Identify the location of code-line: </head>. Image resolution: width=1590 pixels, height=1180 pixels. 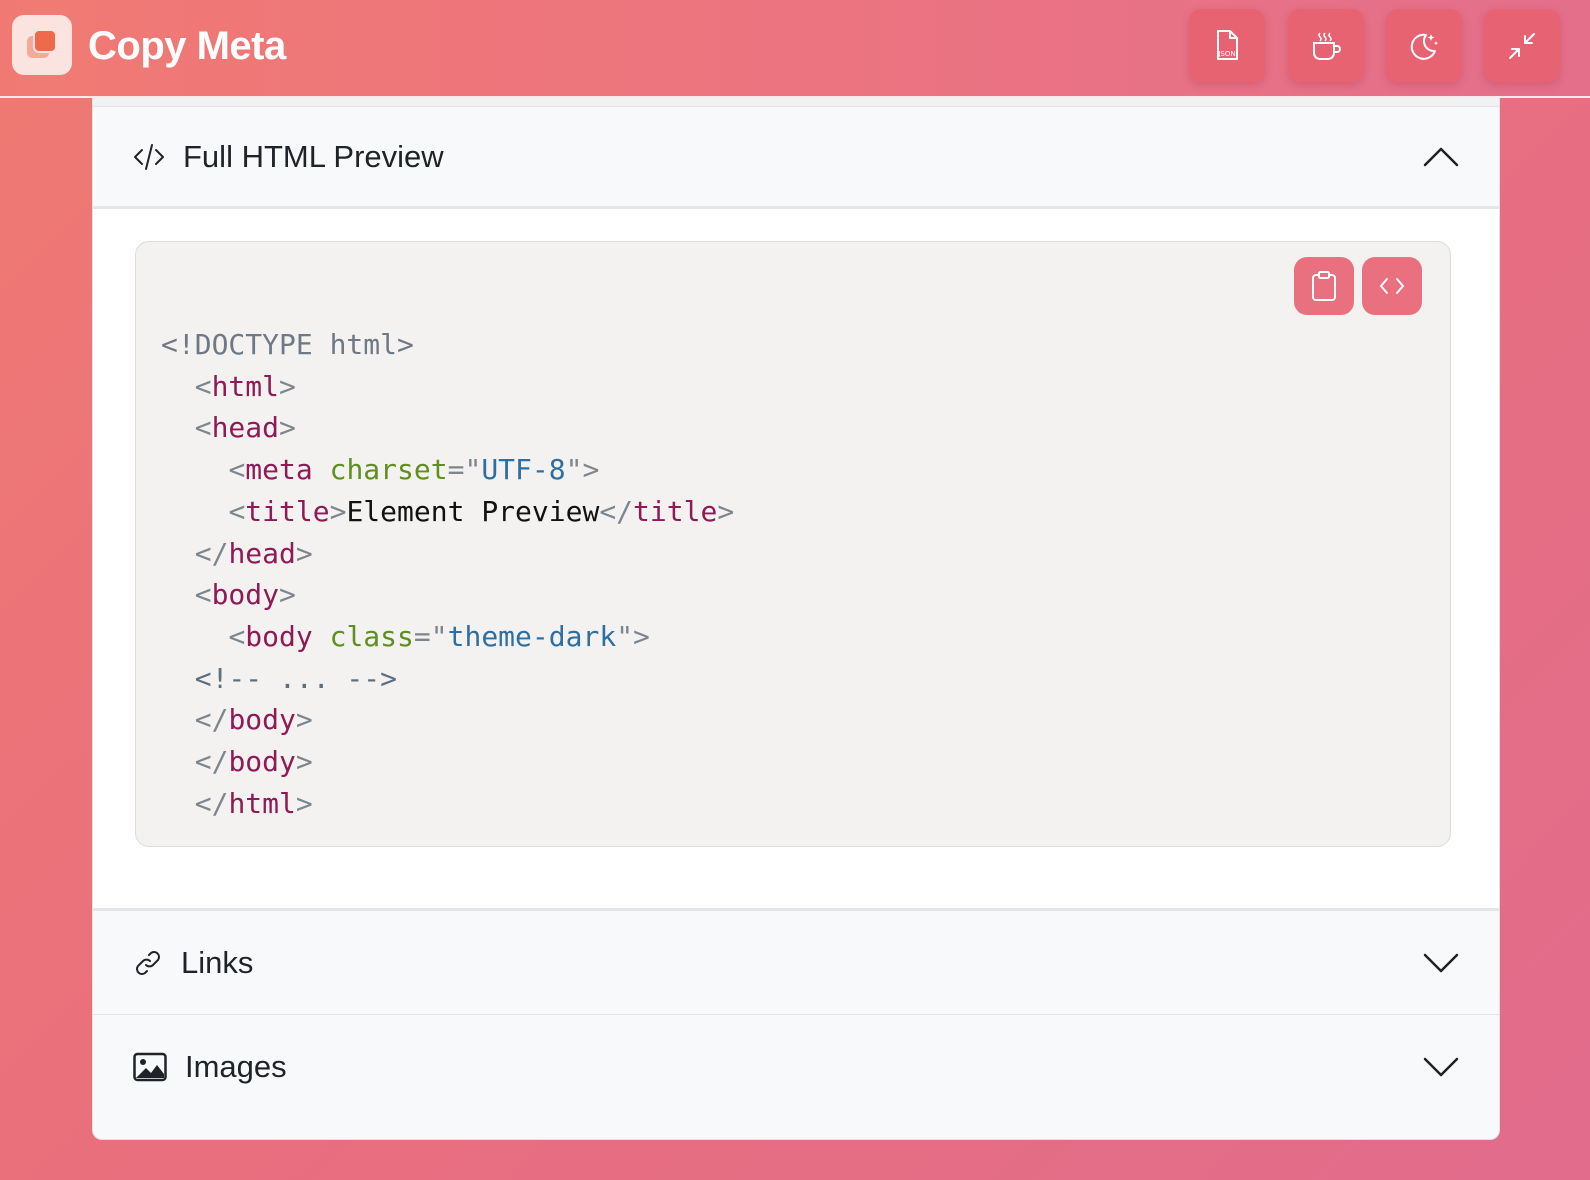
(253, 553).